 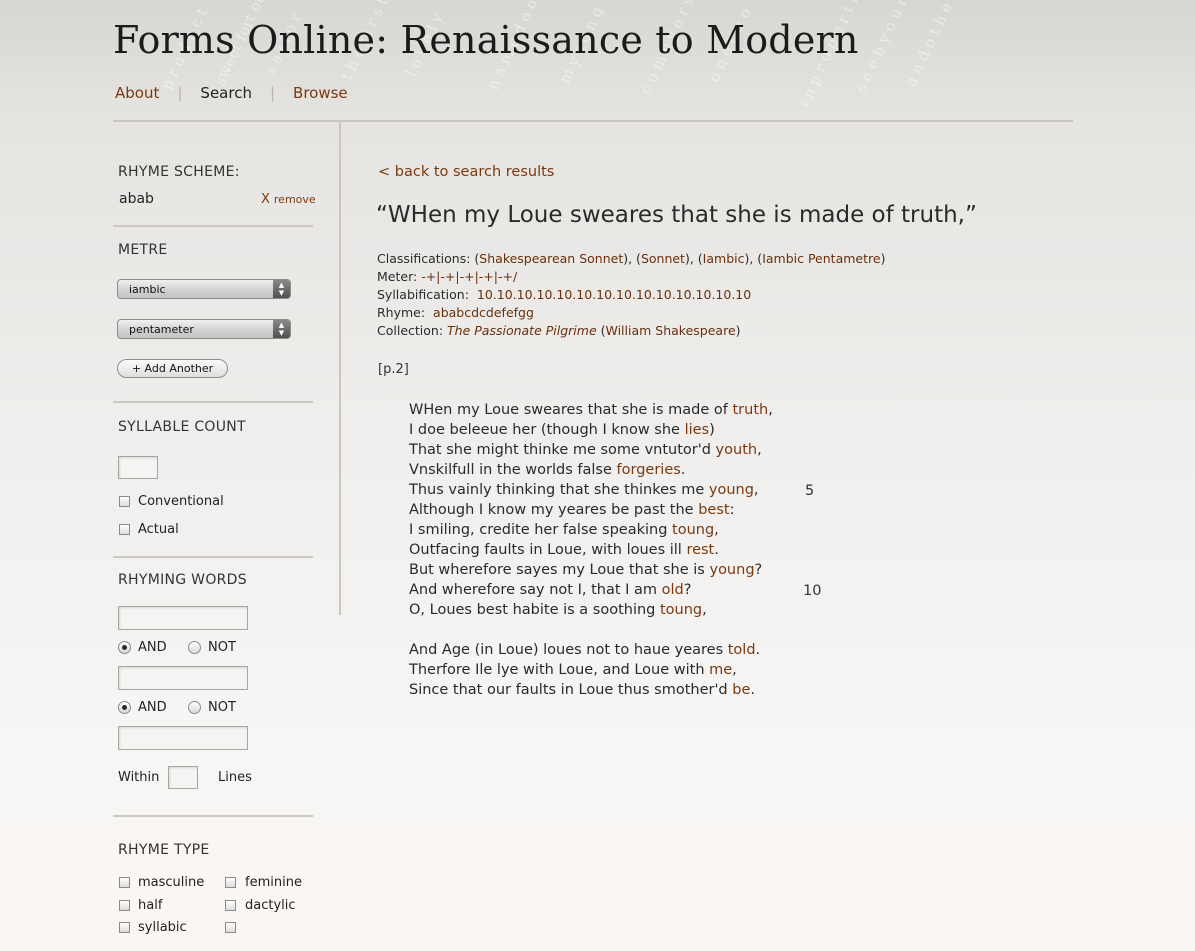 What do you see at coordinates (152, 707) in the screenshot?
I see `and-label-2: AND` at bounding box center [152, 707].